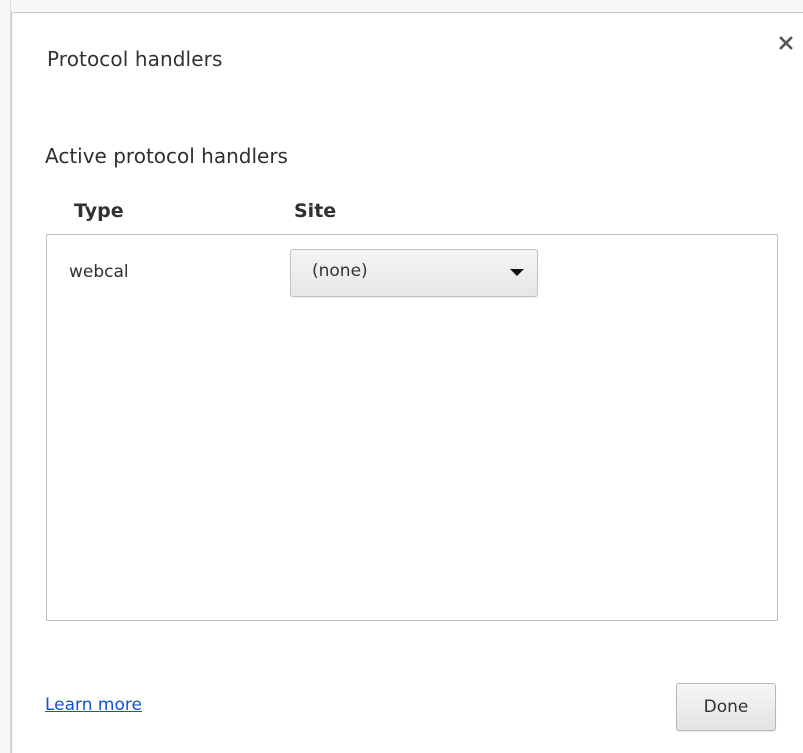 The image size is (803, 753). I want to click on dialog-title: Protocol handlers, so click(135, 59).